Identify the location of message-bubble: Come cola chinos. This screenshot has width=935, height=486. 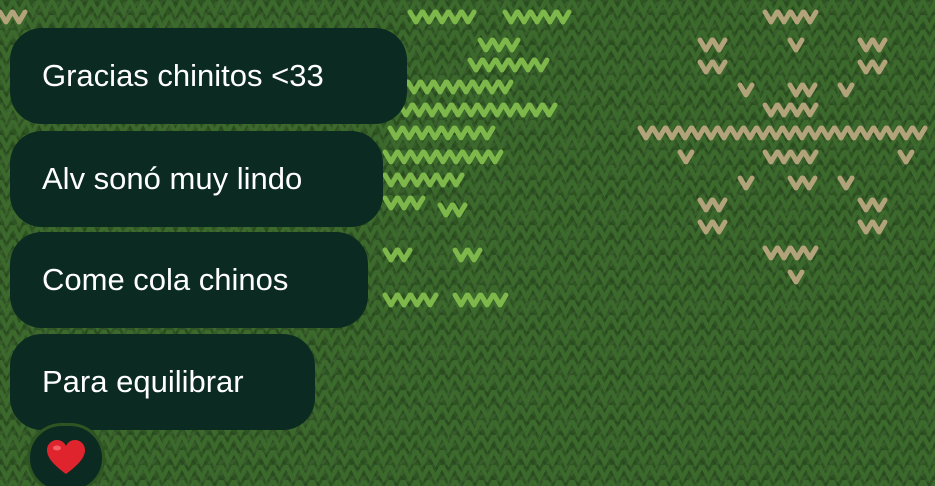
(189, 280).